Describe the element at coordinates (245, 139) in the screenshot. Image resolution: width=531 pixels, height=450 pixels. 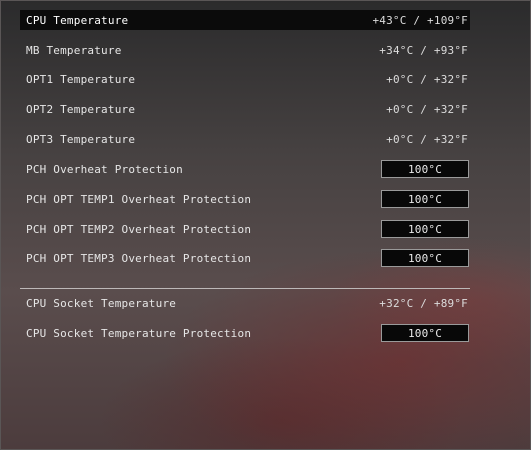
I see `row-opt3-temperature: OPT3 Temperature +0°C / +32°F` at that location.